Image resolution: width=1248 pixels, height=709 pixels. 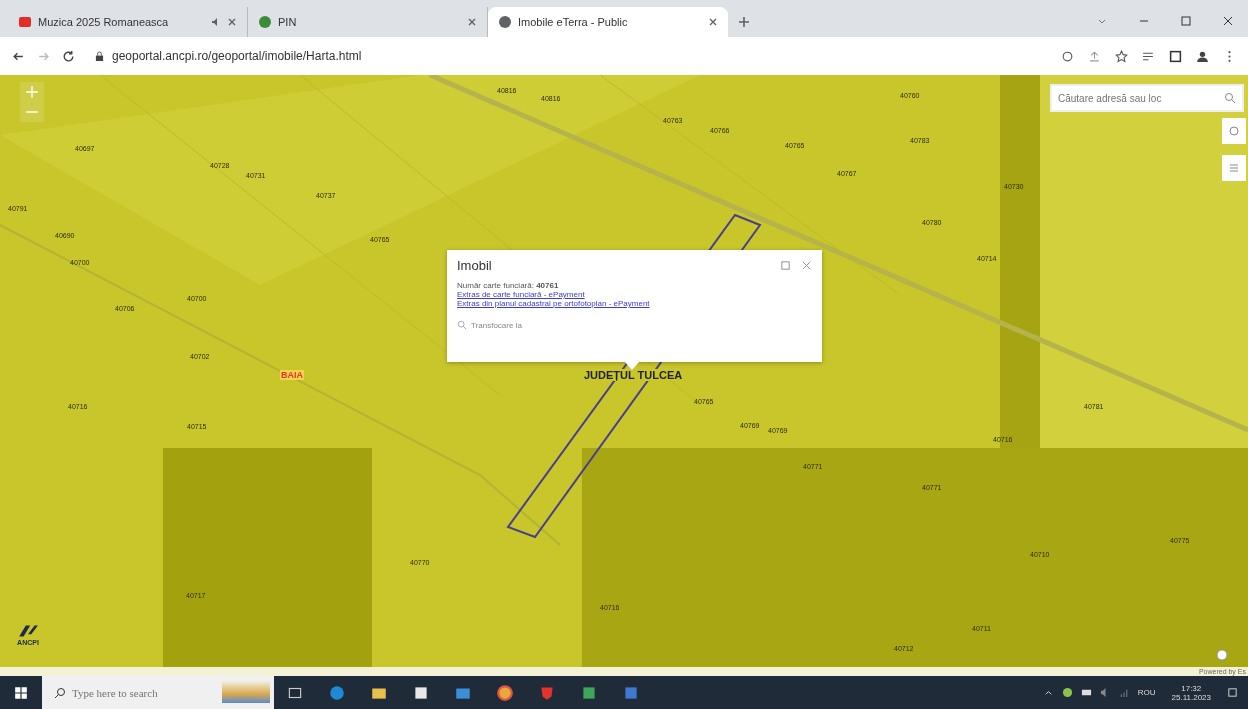 I want to click on zoom-to-link: Transfocare la, so click(x=489, y=325).